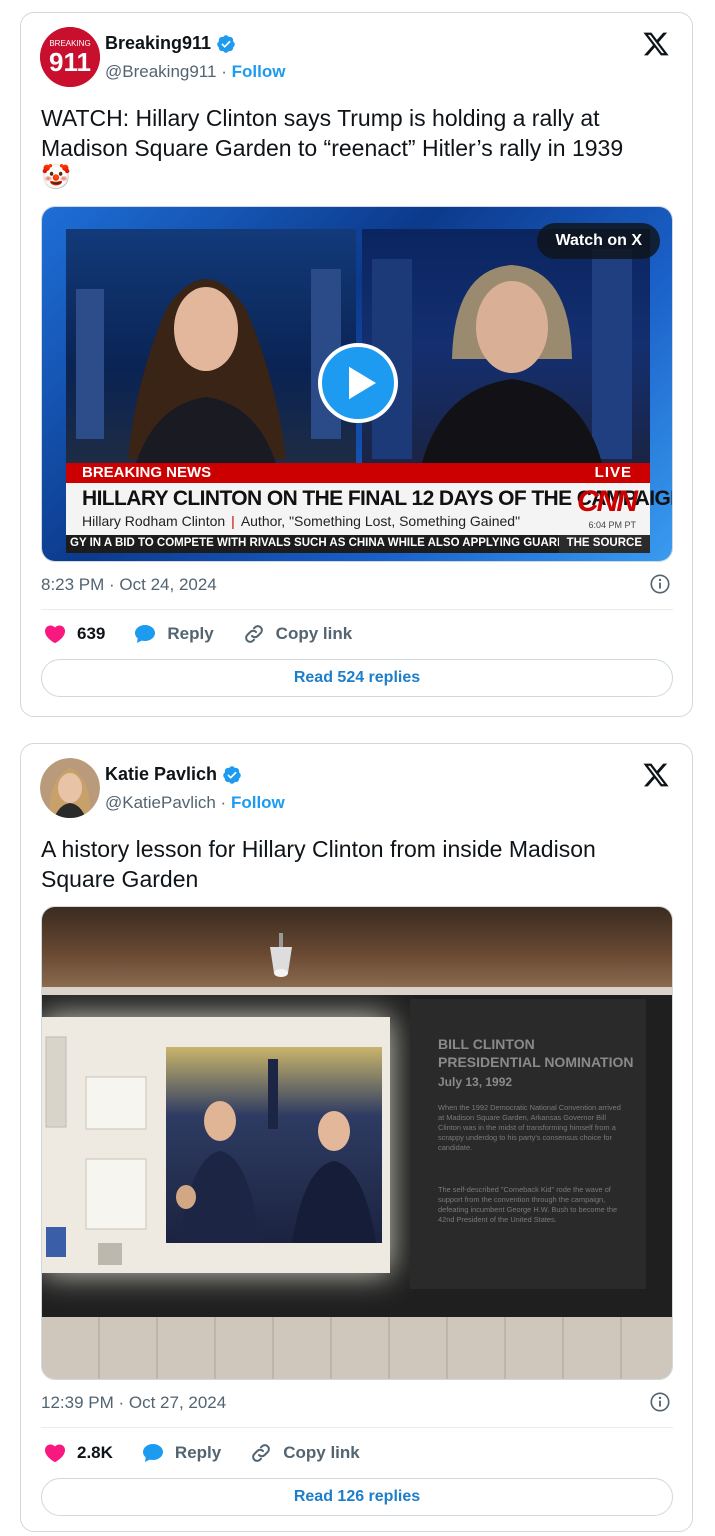  What do you see at coordinates (357, 678) in the screenshot?
I see `read-replies-button: Read 524 replies` at bounding box center [357, 678].